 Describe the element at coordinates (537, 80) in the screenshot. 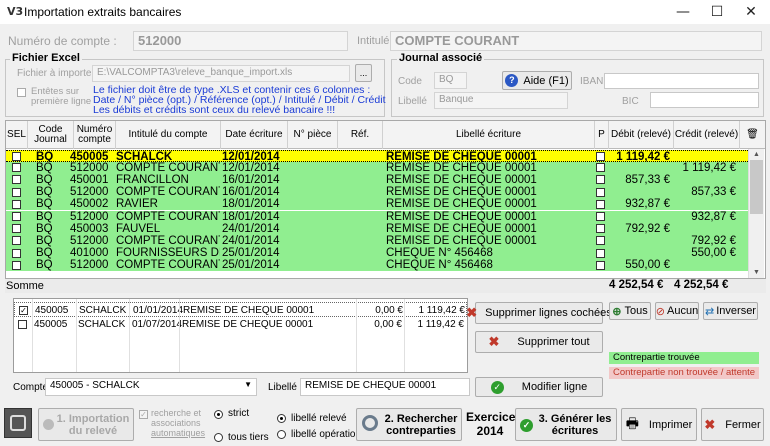

I see `help-button: ? Aide (F1)` at that location.